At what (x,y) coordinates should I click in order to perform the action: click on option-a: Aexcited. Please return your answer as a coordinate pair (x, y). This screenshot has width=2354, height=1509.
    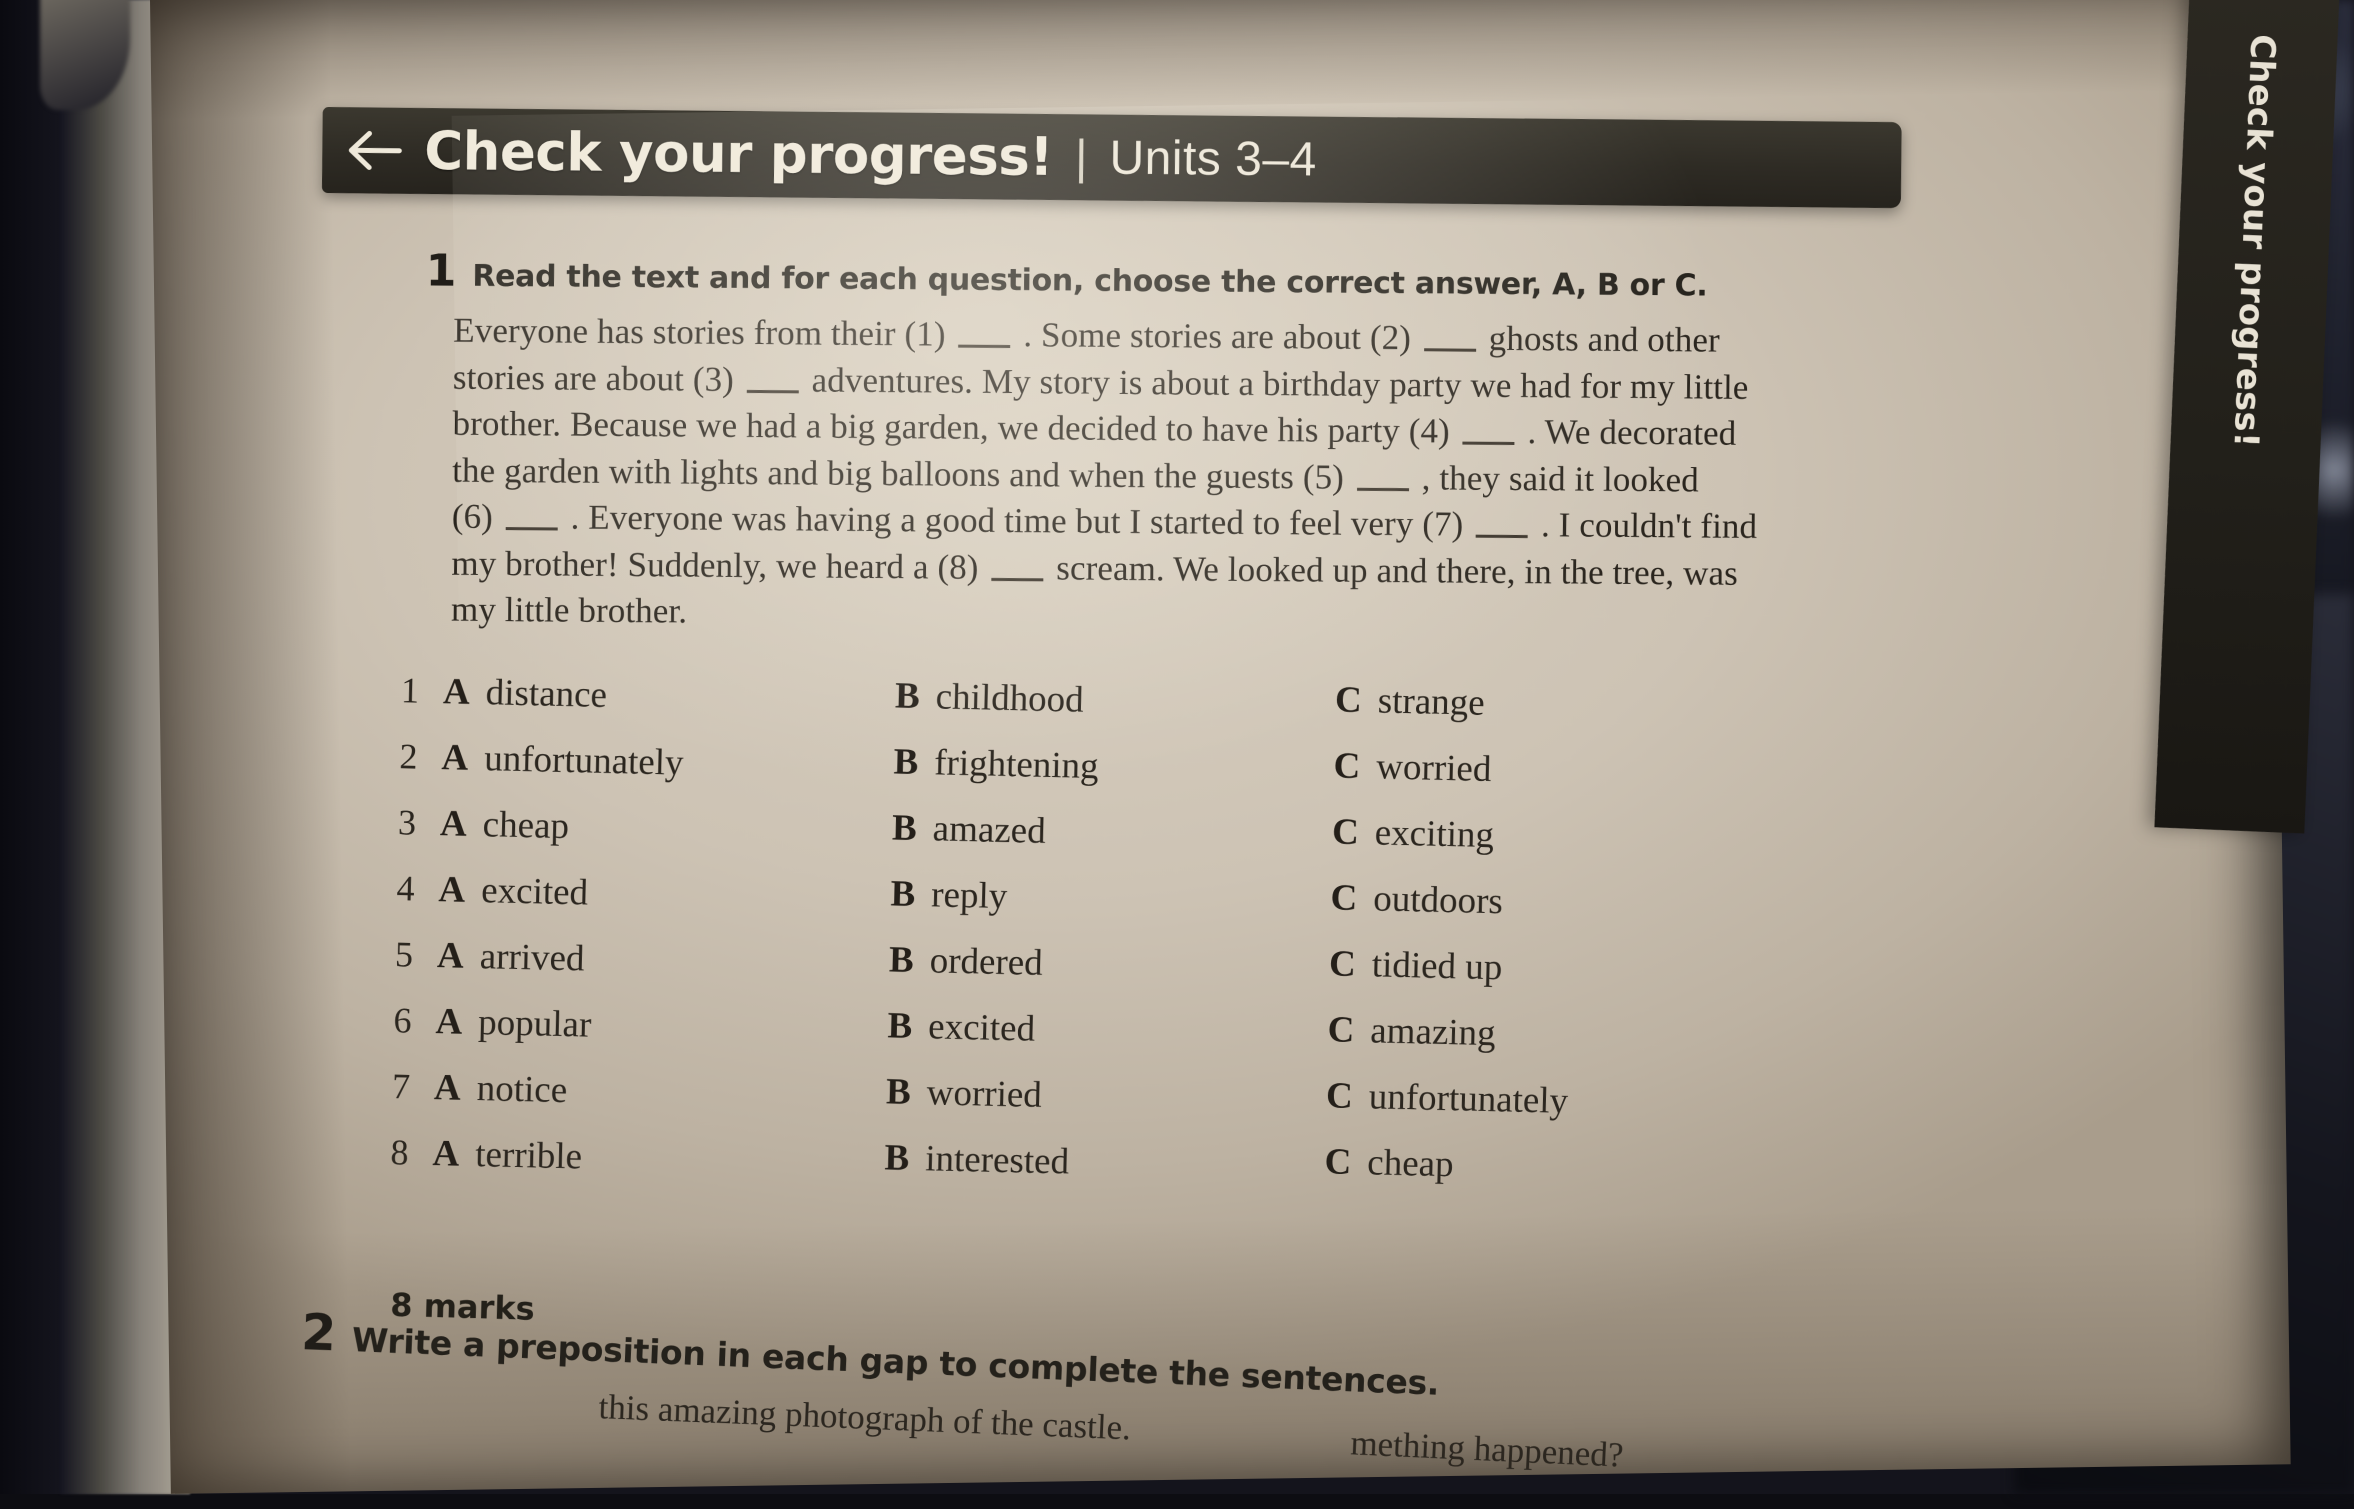
    Looking at the image, I should click on (664, 894).